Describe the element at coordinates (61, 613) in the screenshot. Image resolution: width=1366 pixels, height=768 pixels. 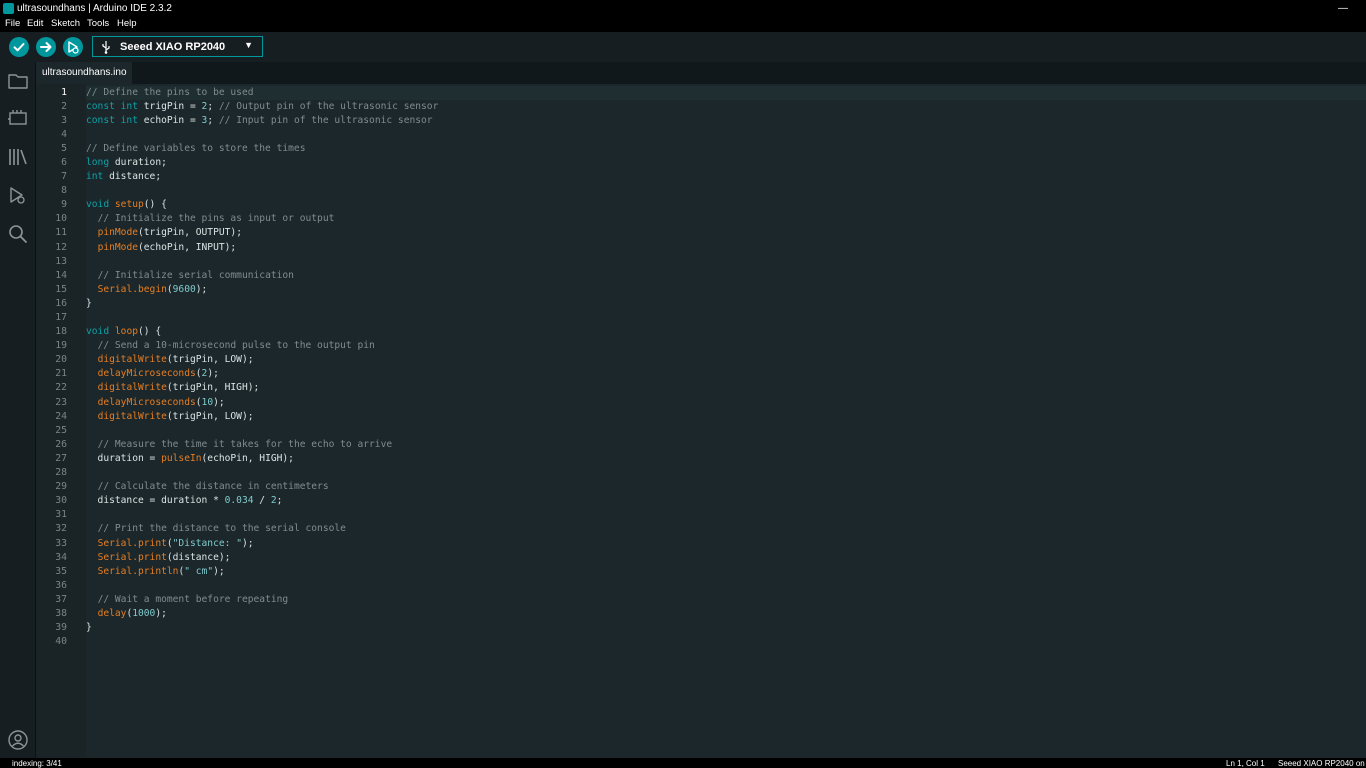
I see `line-number: 38` at that location.